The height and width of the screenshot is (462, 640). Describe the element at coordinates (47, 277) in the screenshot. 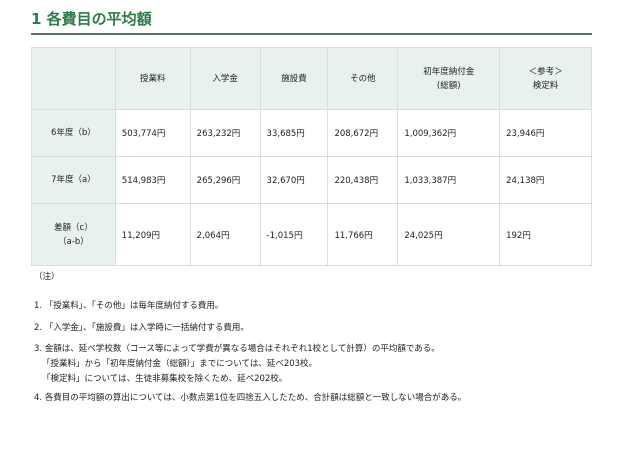

I see `notes-heading: （注）` at that location.